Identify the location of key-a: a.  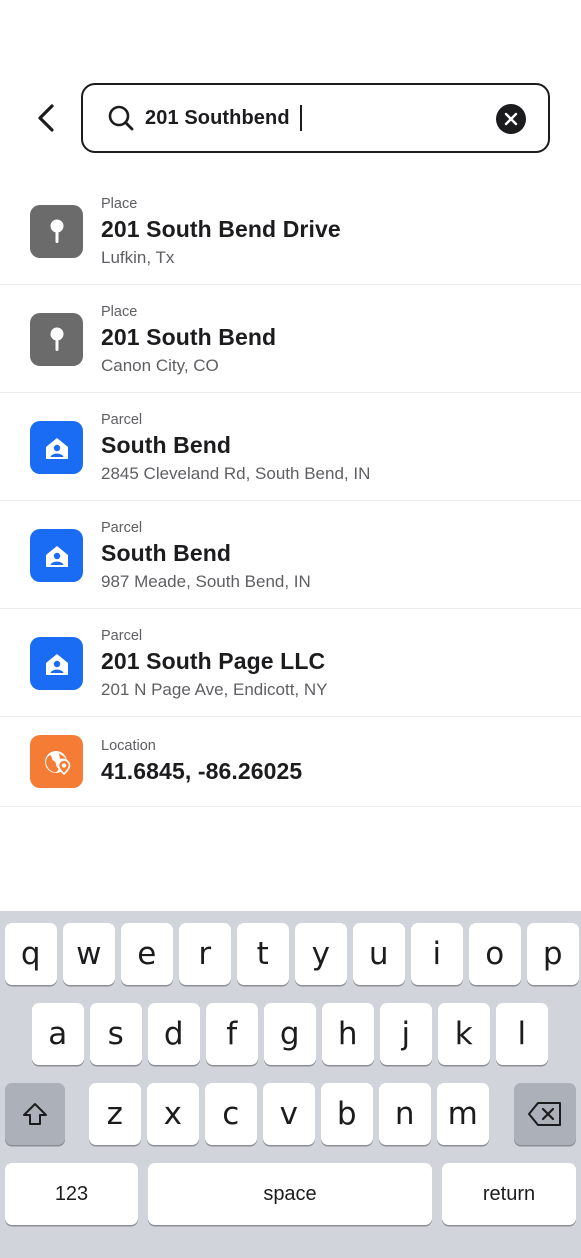
(58, 1034).